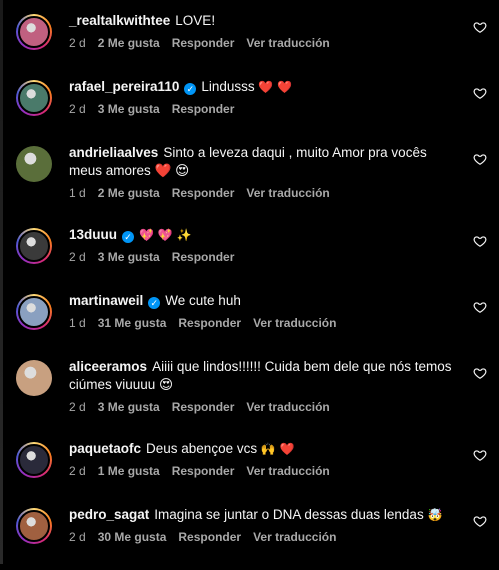  What do you see at coordinates (132, 537) in the screenshot?
I see `likes-count: 30 Me gusta` at bounding box center [132, 537].